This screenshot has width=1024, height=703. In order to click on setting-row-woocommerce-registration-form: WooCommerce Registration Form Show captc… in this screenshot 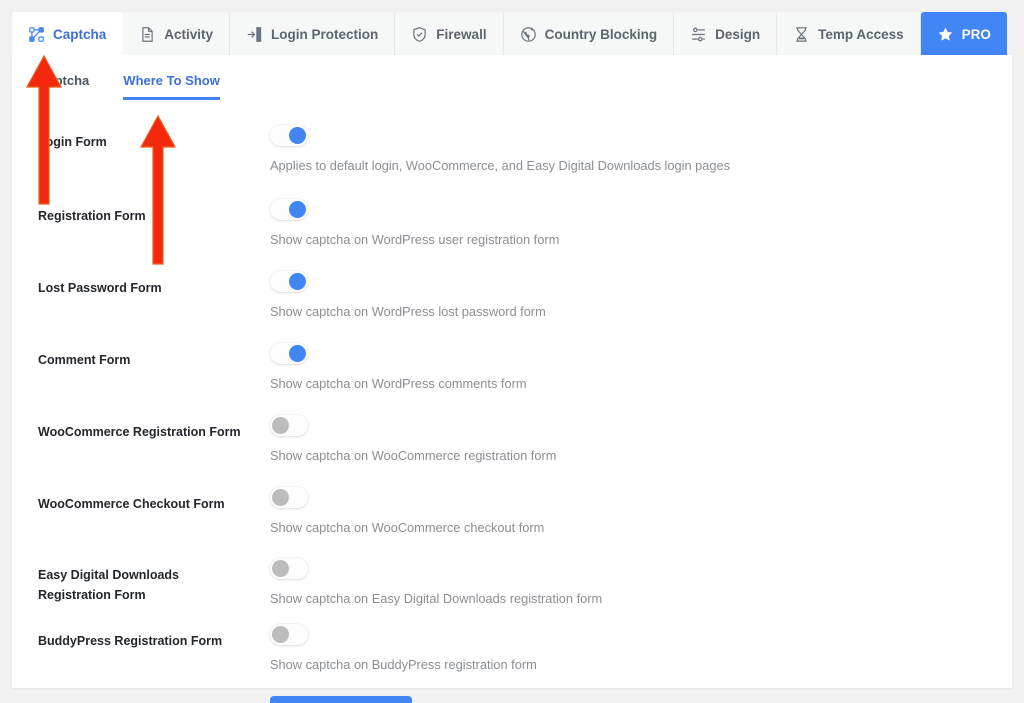, I will do `click(512, 439)`.